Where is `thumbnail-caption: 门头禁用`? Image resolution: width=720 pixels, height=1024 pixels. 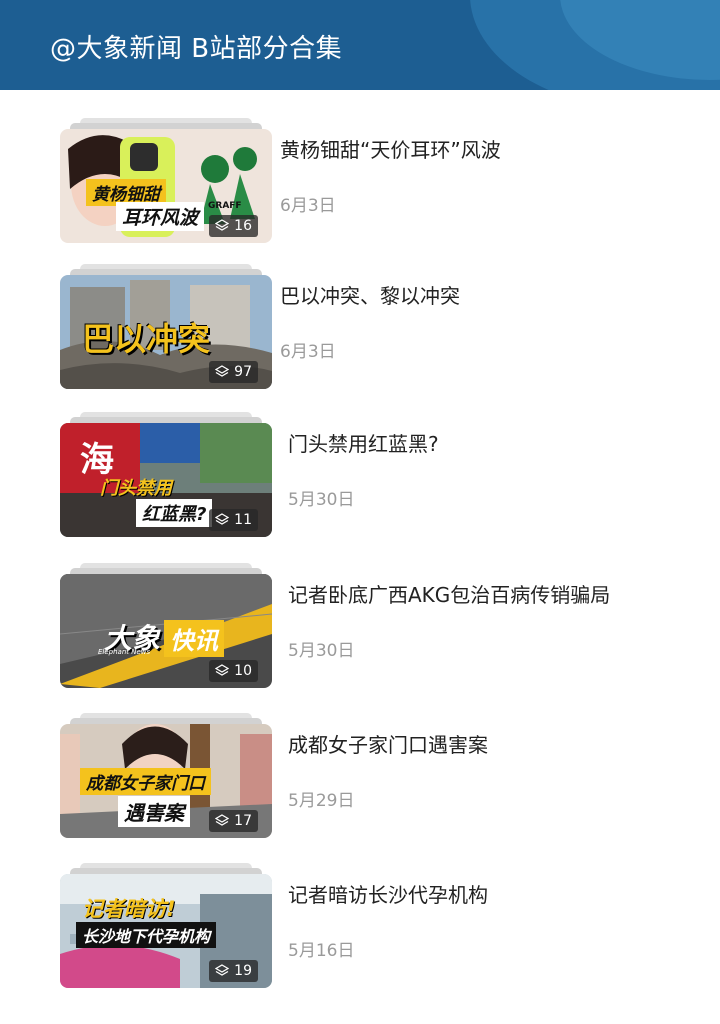 thumbnail-caption: 门头禁用 is located at coordinates (136, 488).